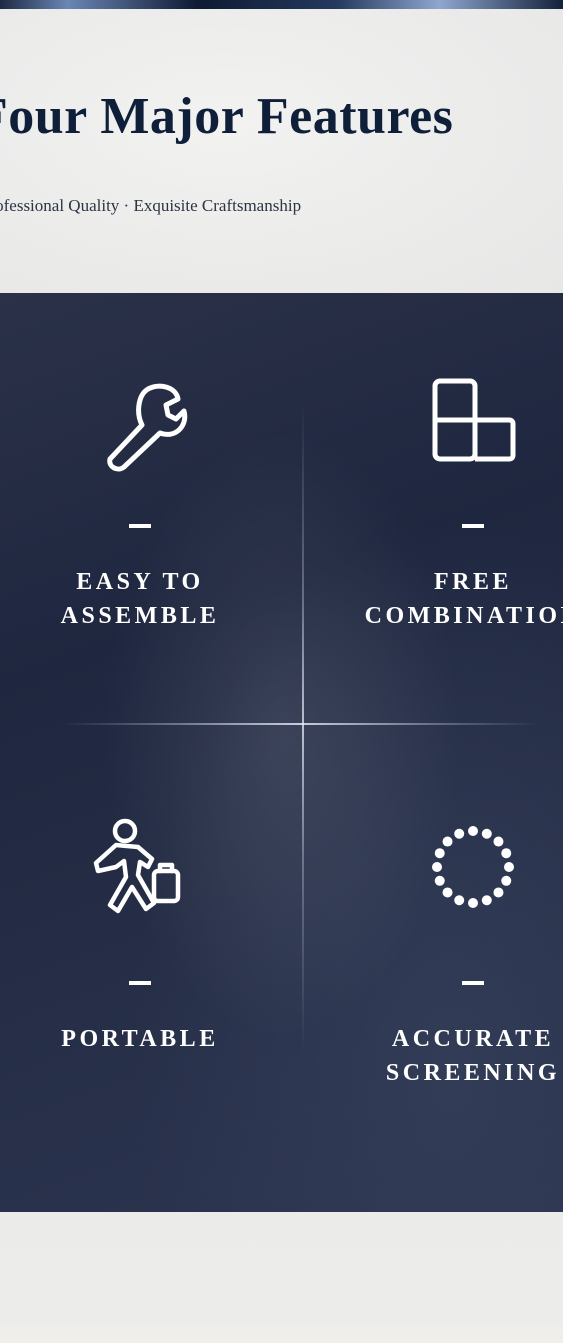  I want to click on dotted-circle-icon, so click(473, 867).